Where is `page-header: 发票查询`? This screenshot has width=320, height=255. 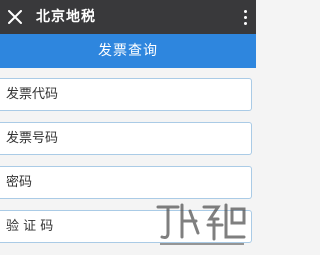
page-header: 发票查询 is located at coordinates (128, 51).